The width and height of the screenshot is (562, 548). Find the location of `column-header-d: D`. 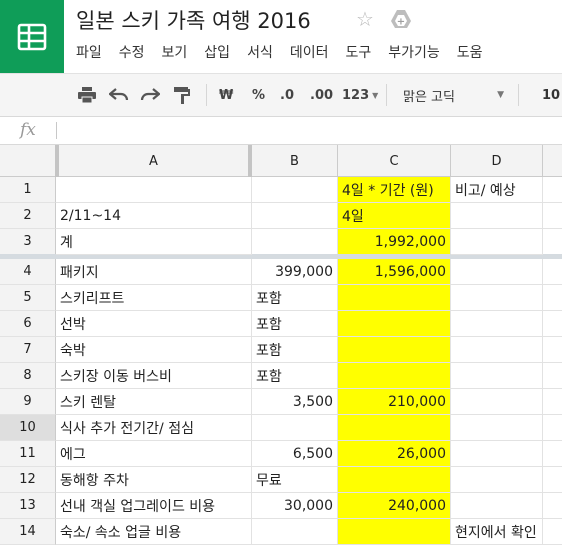

column-header-d: D is located at coordinates (497, 161).